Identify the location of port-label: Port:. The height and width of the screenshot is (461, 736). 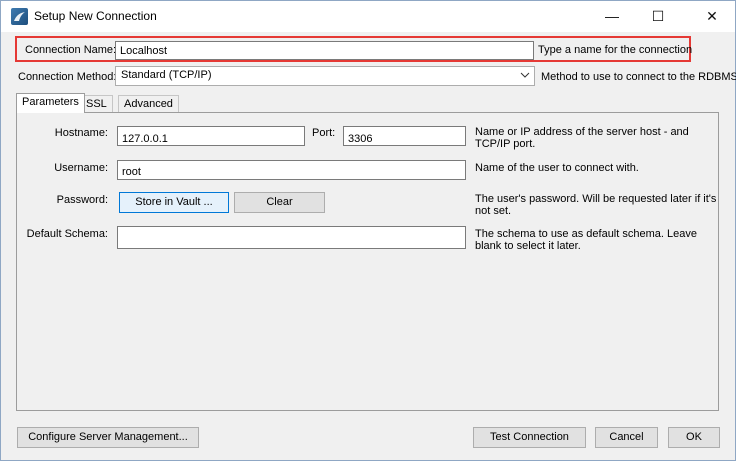
(324, 133).